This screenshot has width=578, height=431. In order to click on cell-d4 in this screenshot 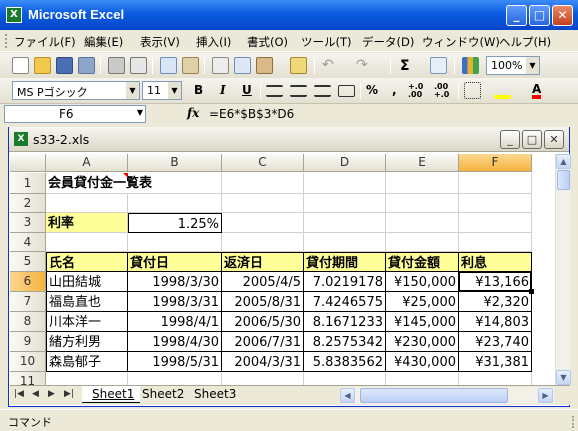, I will do `click(345, 242)`.